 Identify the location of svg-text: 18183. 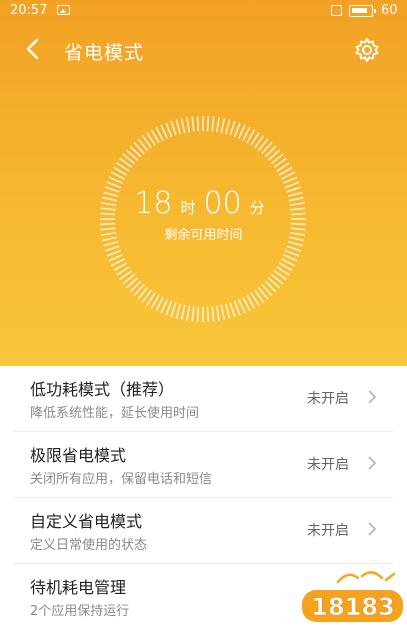
(353, 607).